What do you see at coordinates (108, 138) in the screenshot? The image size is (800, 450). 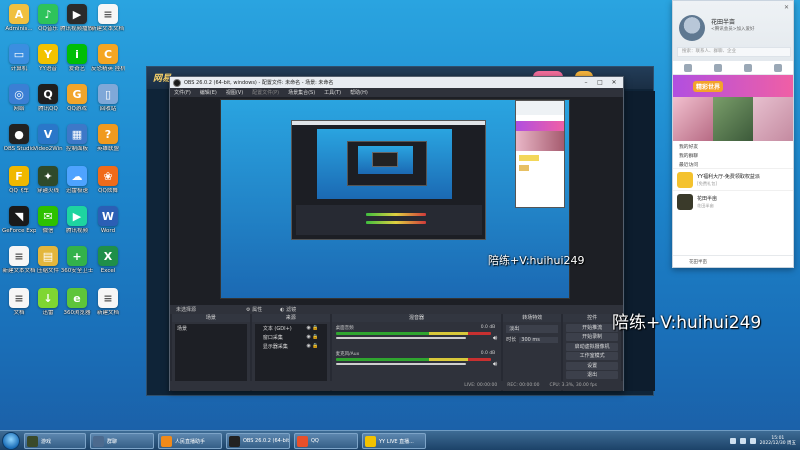 I see `desktop-icon: ? 英雄联盟` at bounding box center [108, 138].